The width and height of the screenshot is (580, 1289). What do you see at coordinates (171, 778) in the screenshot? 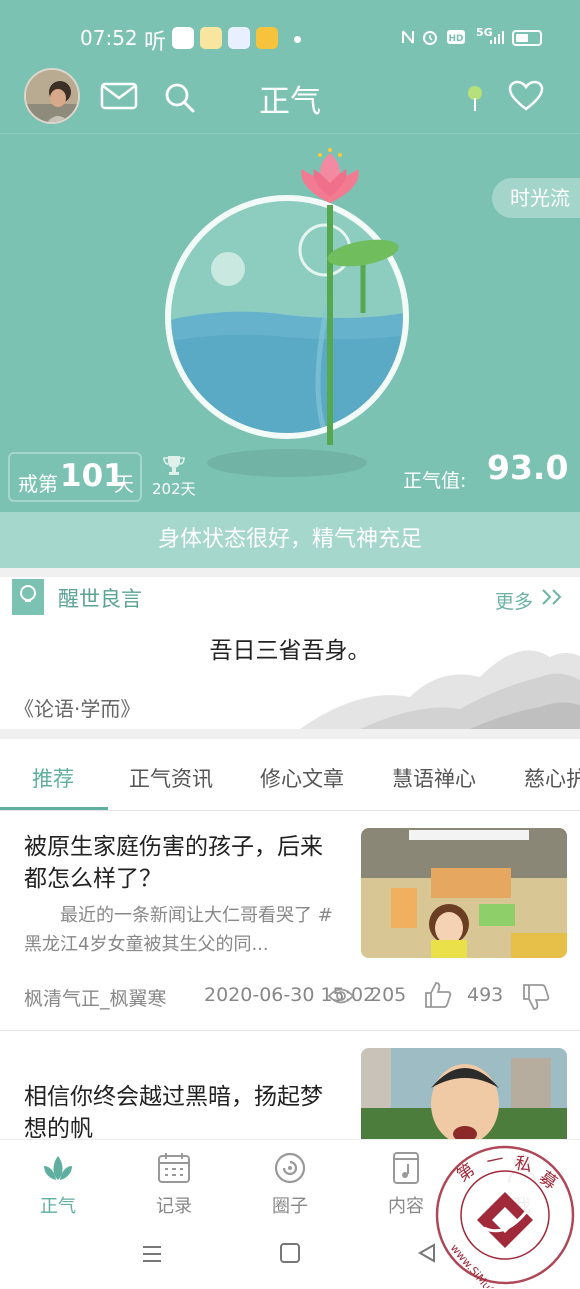
I see `tab-zhengqi-news: 正气资讯` at bounding box center [171, 778].